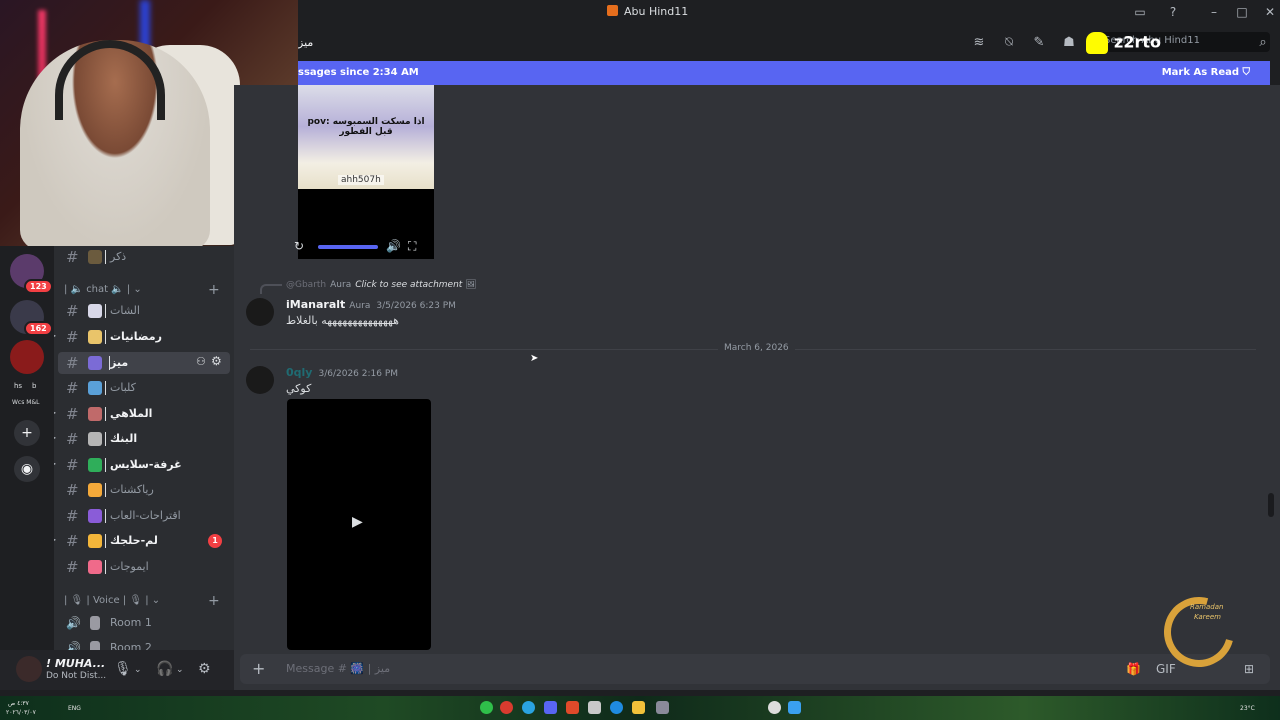 This screenshot has height=720, width=1280. What do you see at coordinates (361, 180) in the screenshot?
I see `video-watermark: ahh507h` at bounding box center [361, 180].